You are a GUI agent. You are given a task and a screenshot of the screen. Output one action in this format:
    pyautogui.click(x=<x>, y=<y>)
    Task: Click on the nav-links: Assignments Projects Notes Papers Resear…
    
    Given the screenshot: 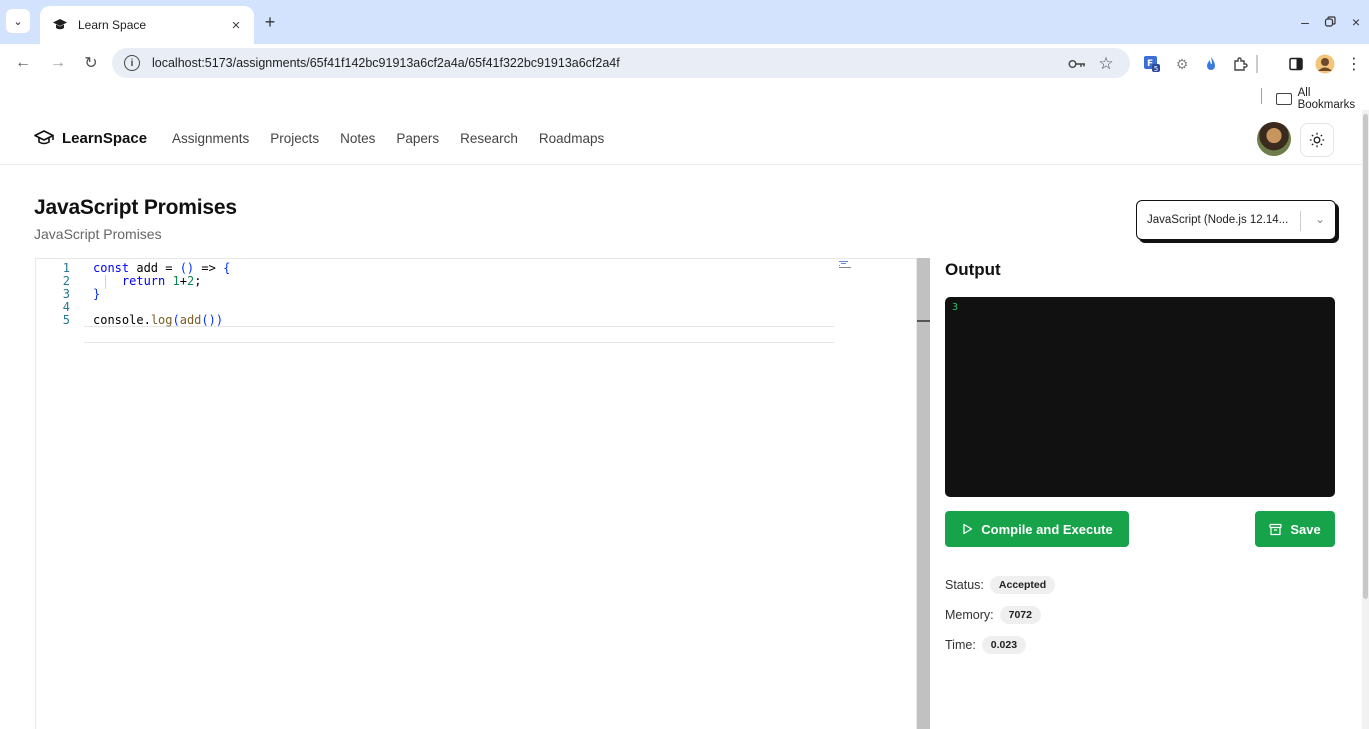 What is the action you would take?
    pyautogui.click(x=388, y=138)
    